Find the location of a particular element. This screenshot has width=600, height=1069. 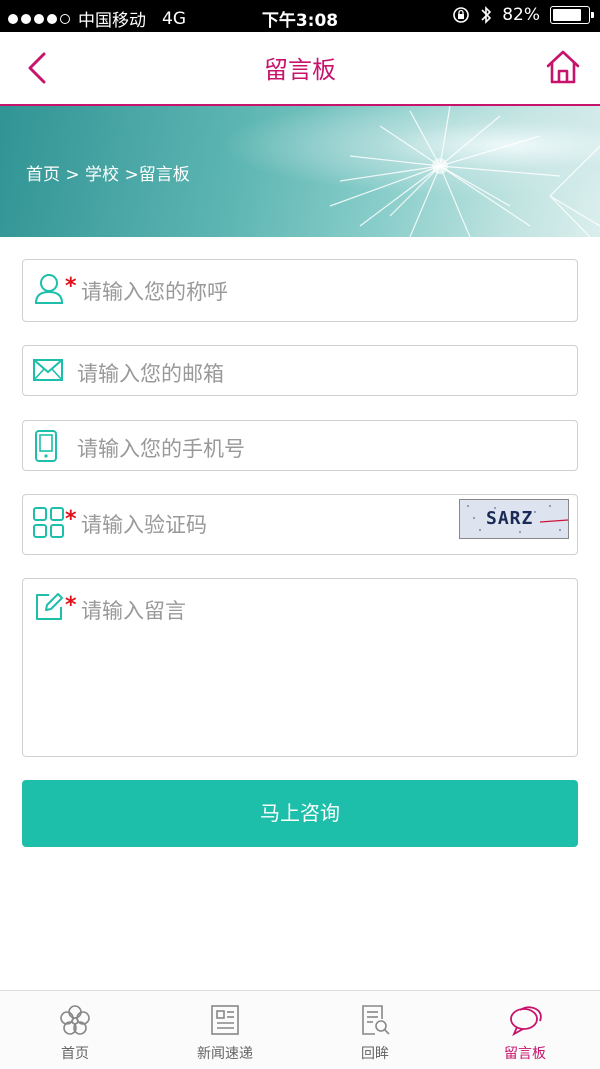

bluetooth-icon is located at coordinates (486, 15).